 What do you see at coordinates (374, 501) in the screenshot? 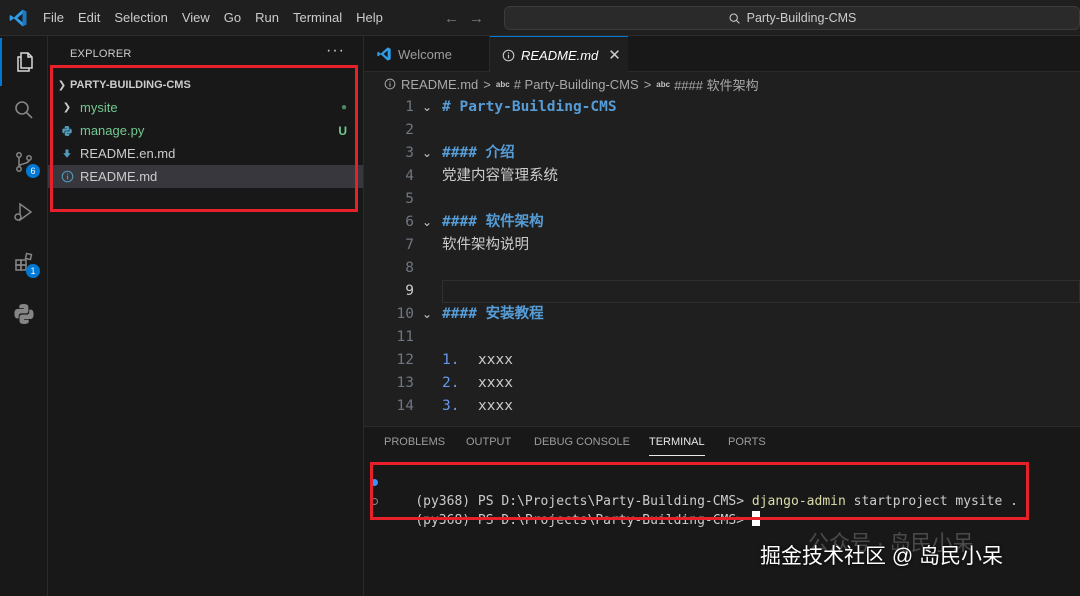
I see `command-pending-dot-icon` at bounding box center [374, 501].